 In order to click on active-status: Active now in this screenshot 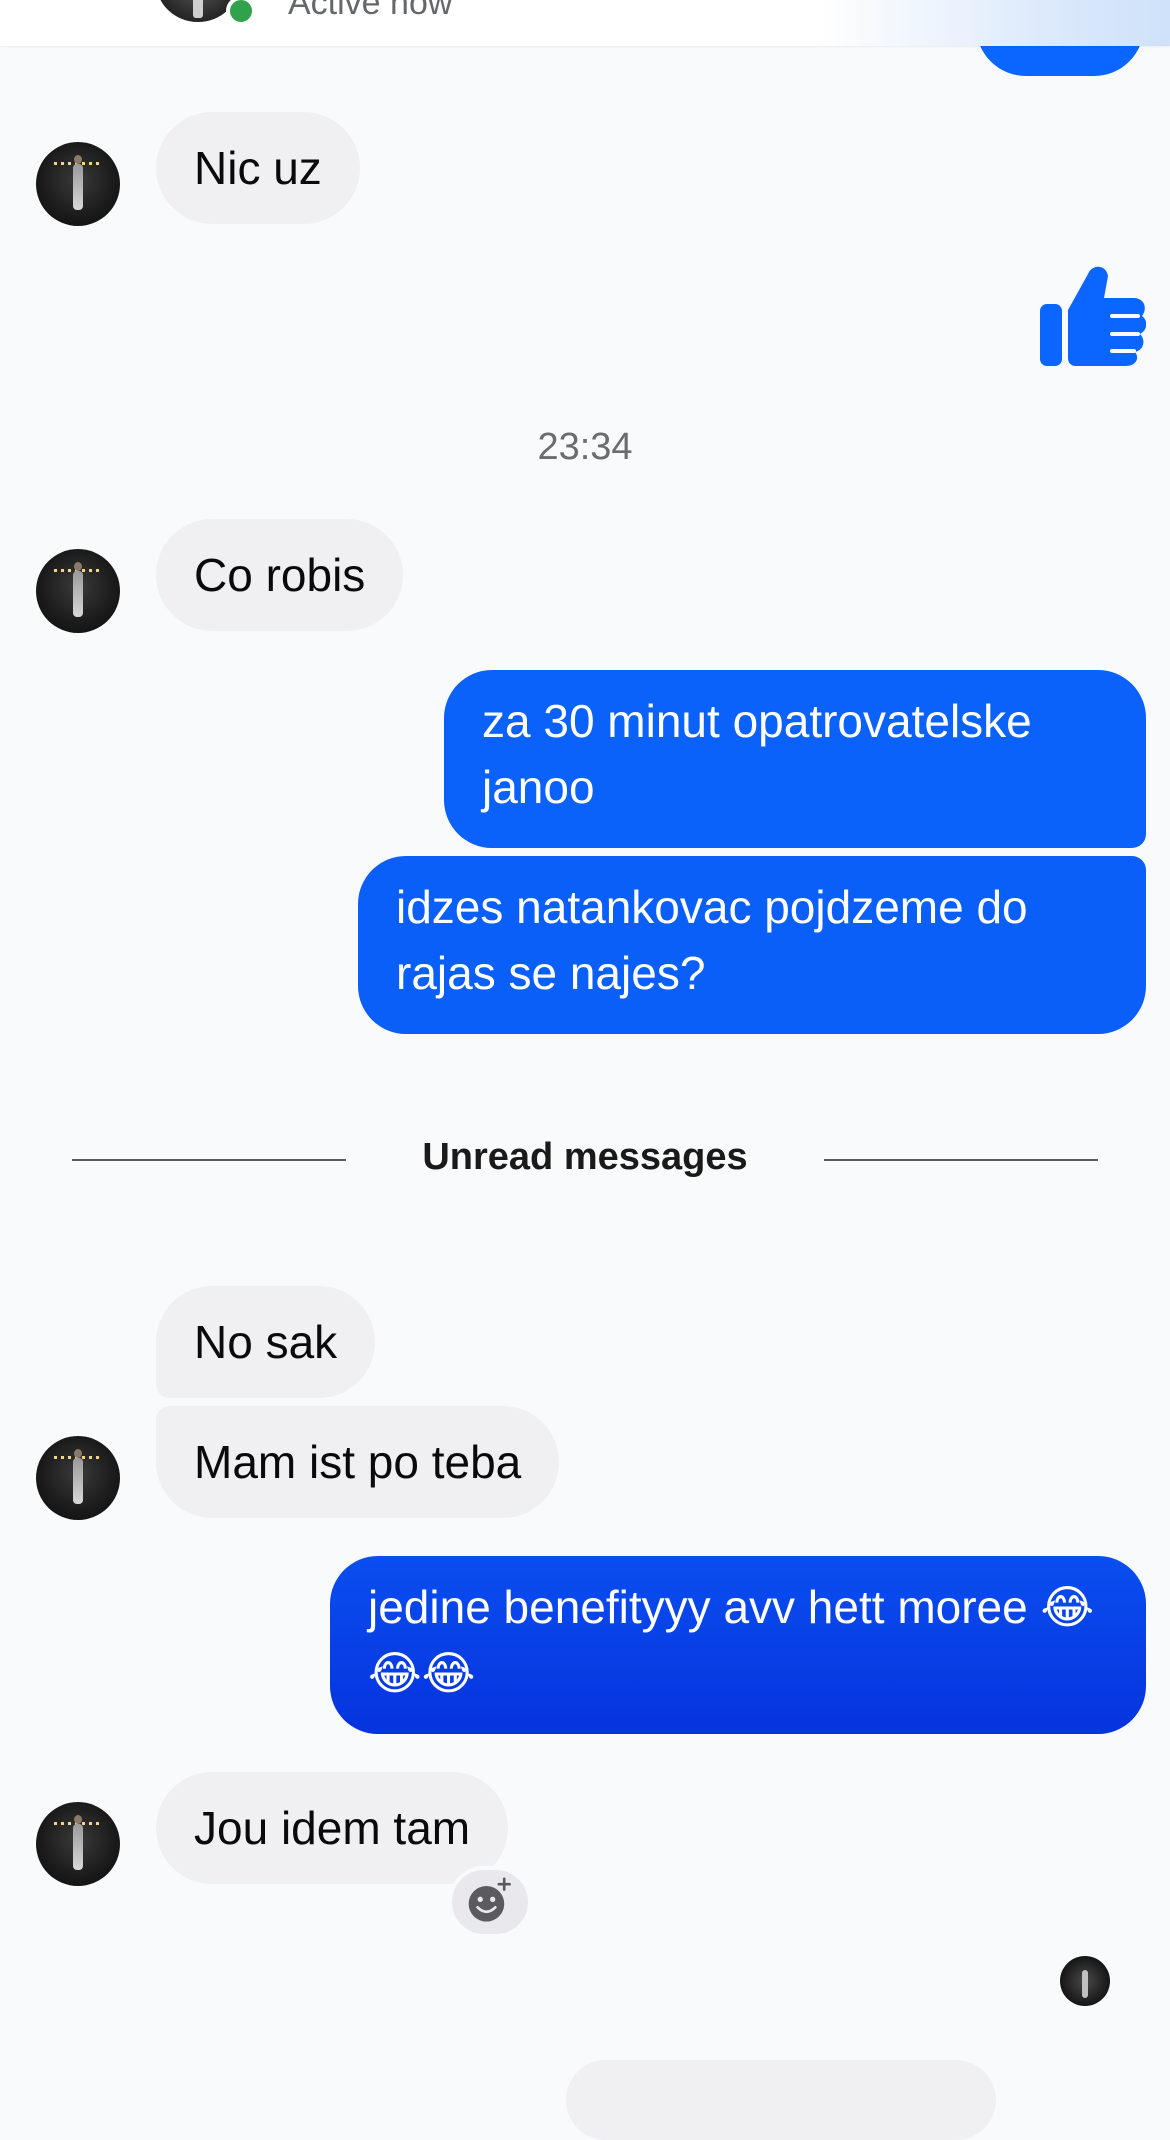, I will do `click(370, 11)`.